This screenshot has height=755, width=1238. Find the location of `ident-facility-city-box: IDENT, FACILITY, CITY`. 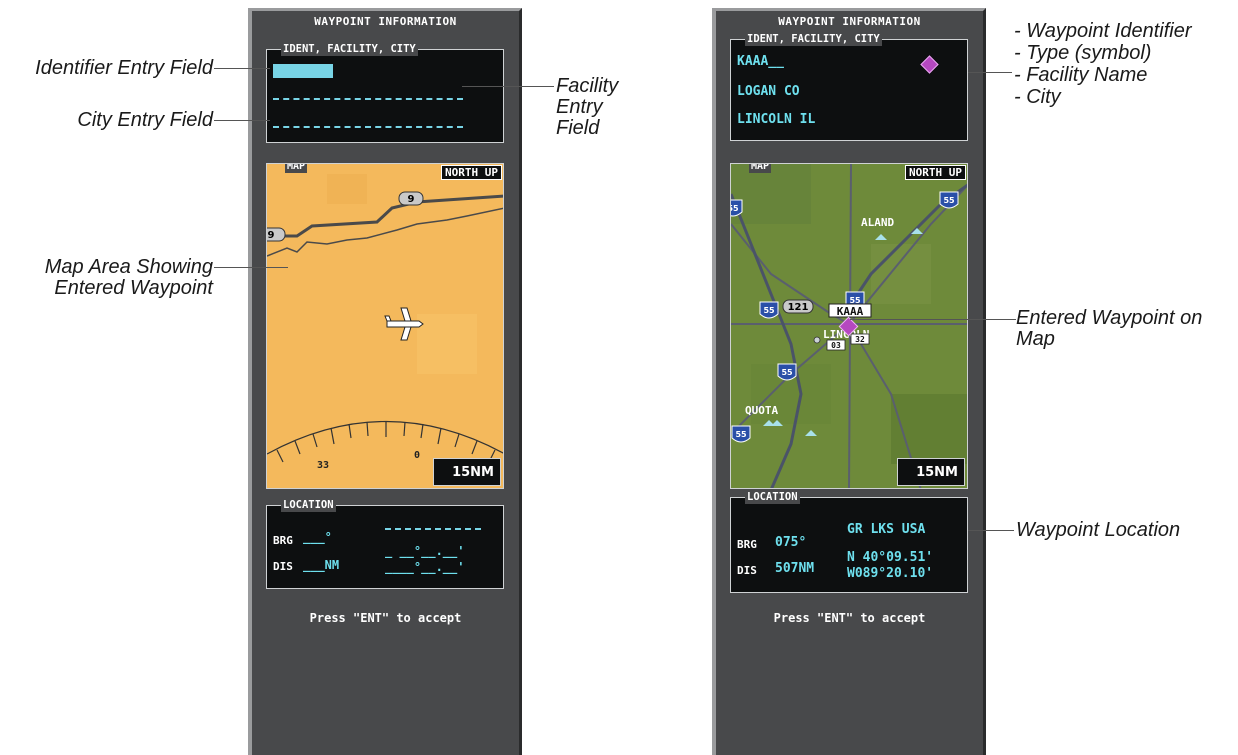

ident-facility-city-box: IDENT, FACILITY, CITY is located at coordinates (385, 92).